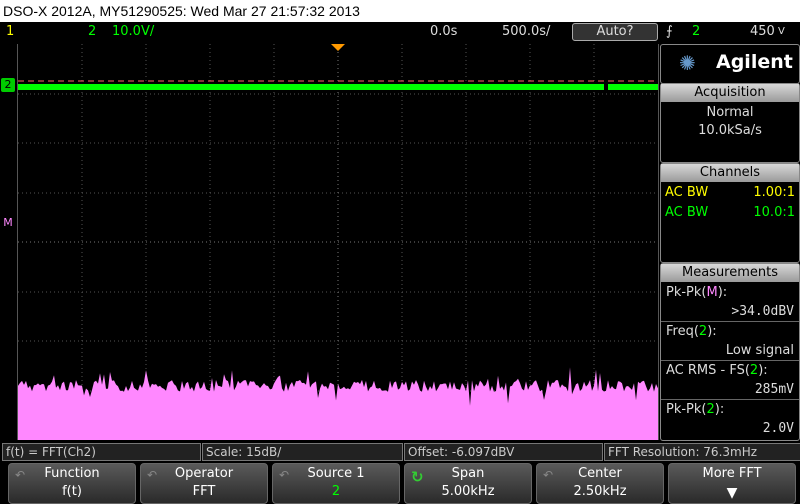 This screenshot has width=800, height=504. I want to click on trigger-level: 450, so click(762, 32).